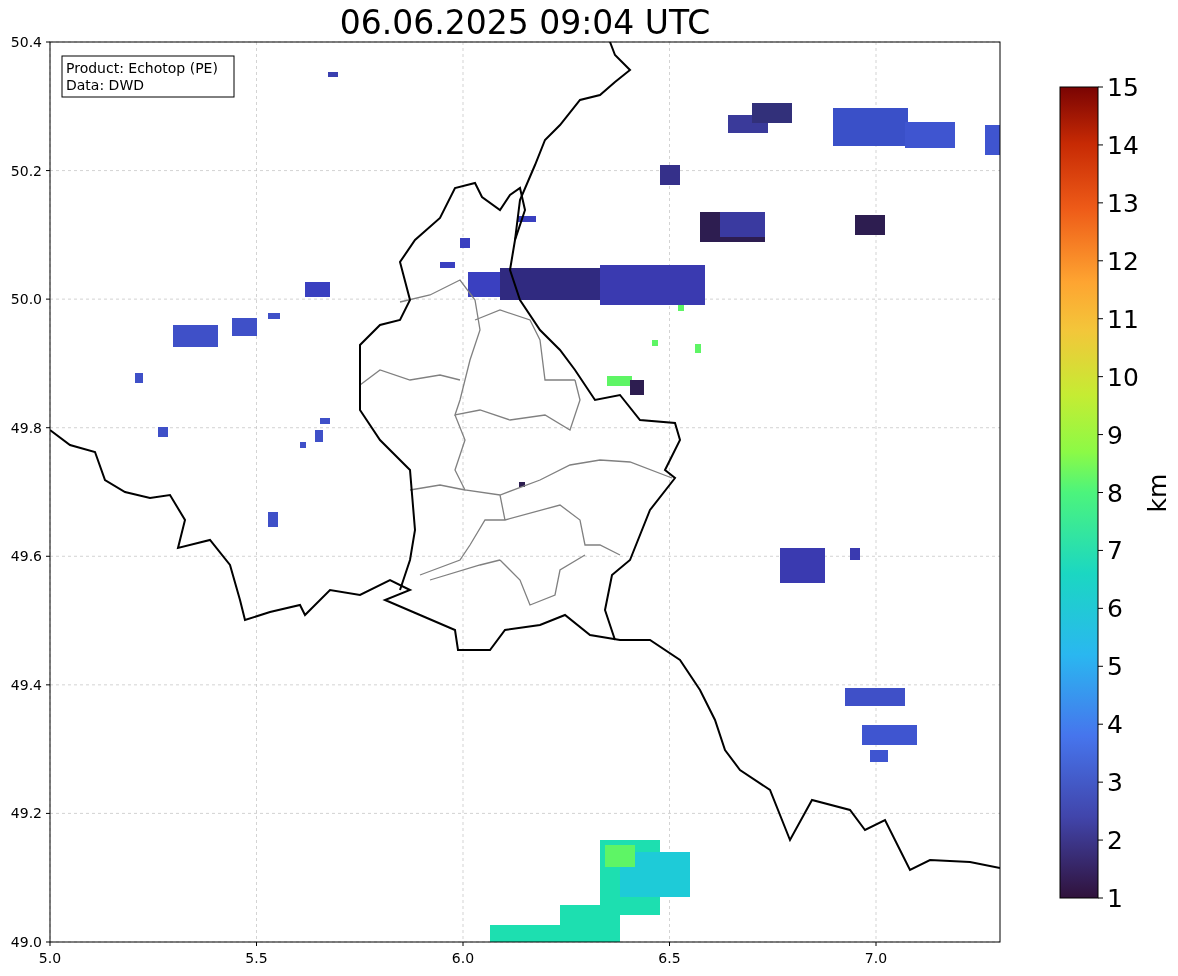  What do you see at coordinates (1115, 898) in the screenshot?
I see `colorbar-tick-label: 1` at bounding box center [1115, 898].